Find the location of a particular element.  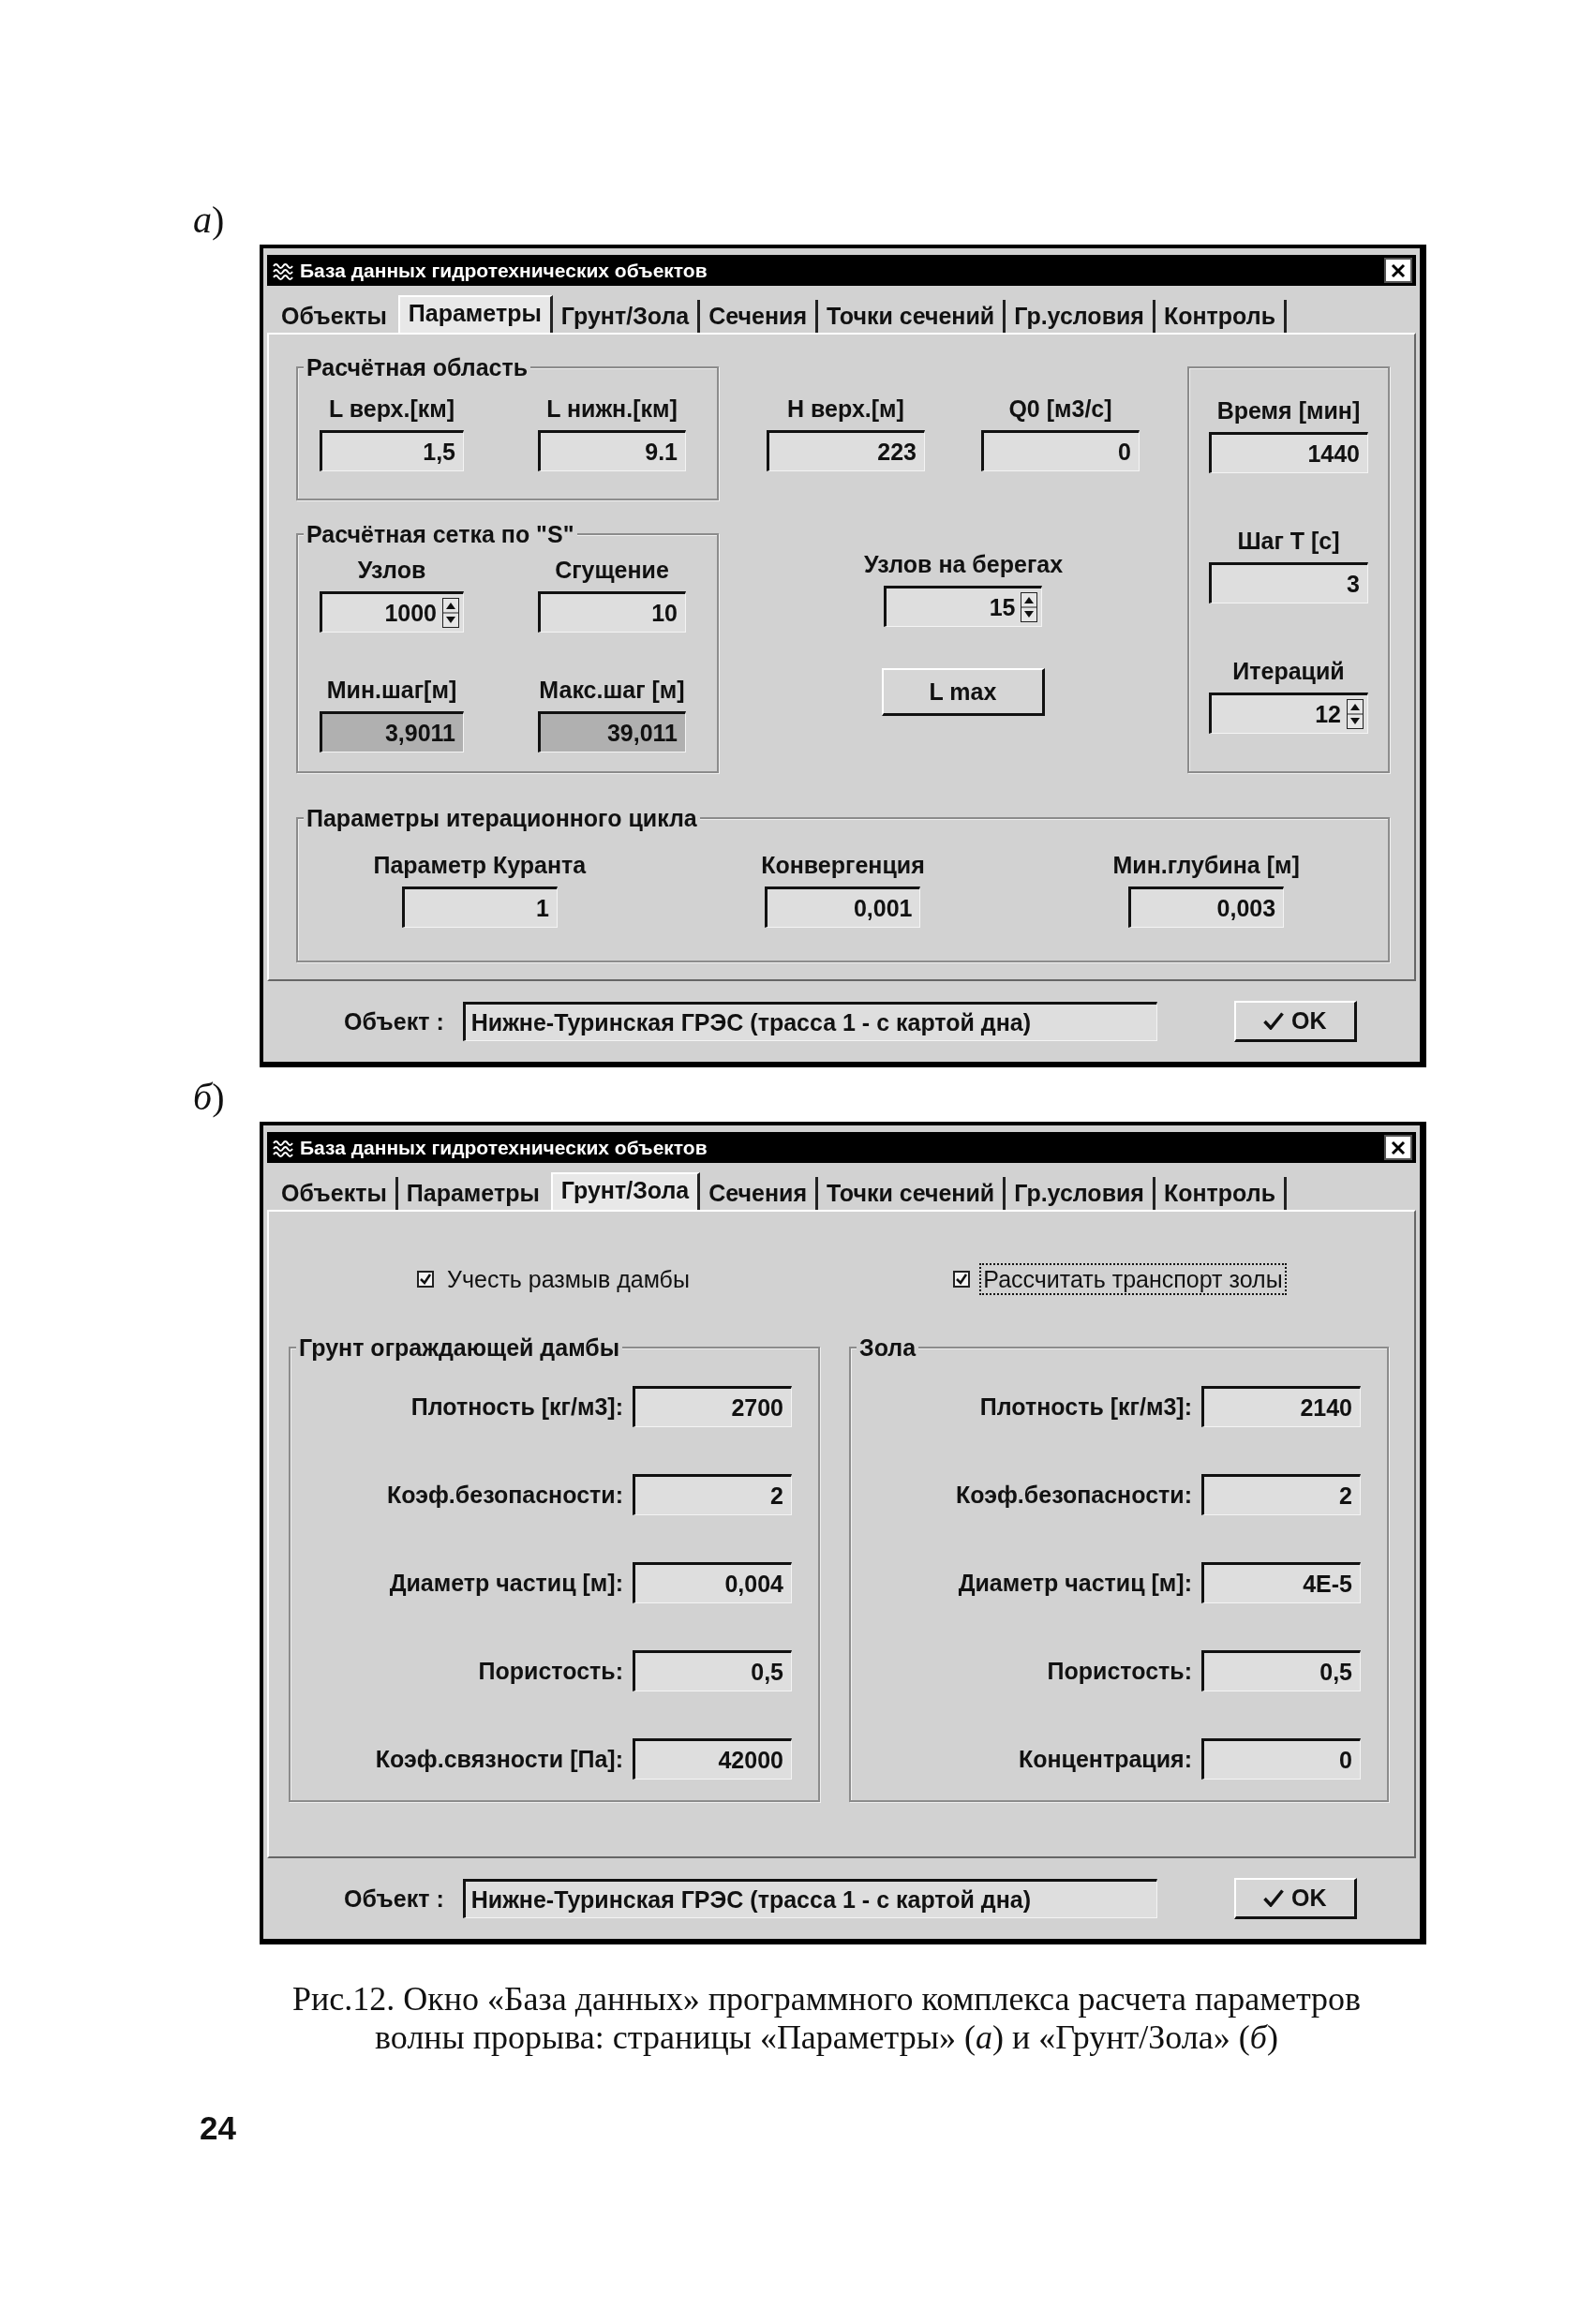

field-label: Коэф.связности [Па]: is located at coordinates (499, 1759).